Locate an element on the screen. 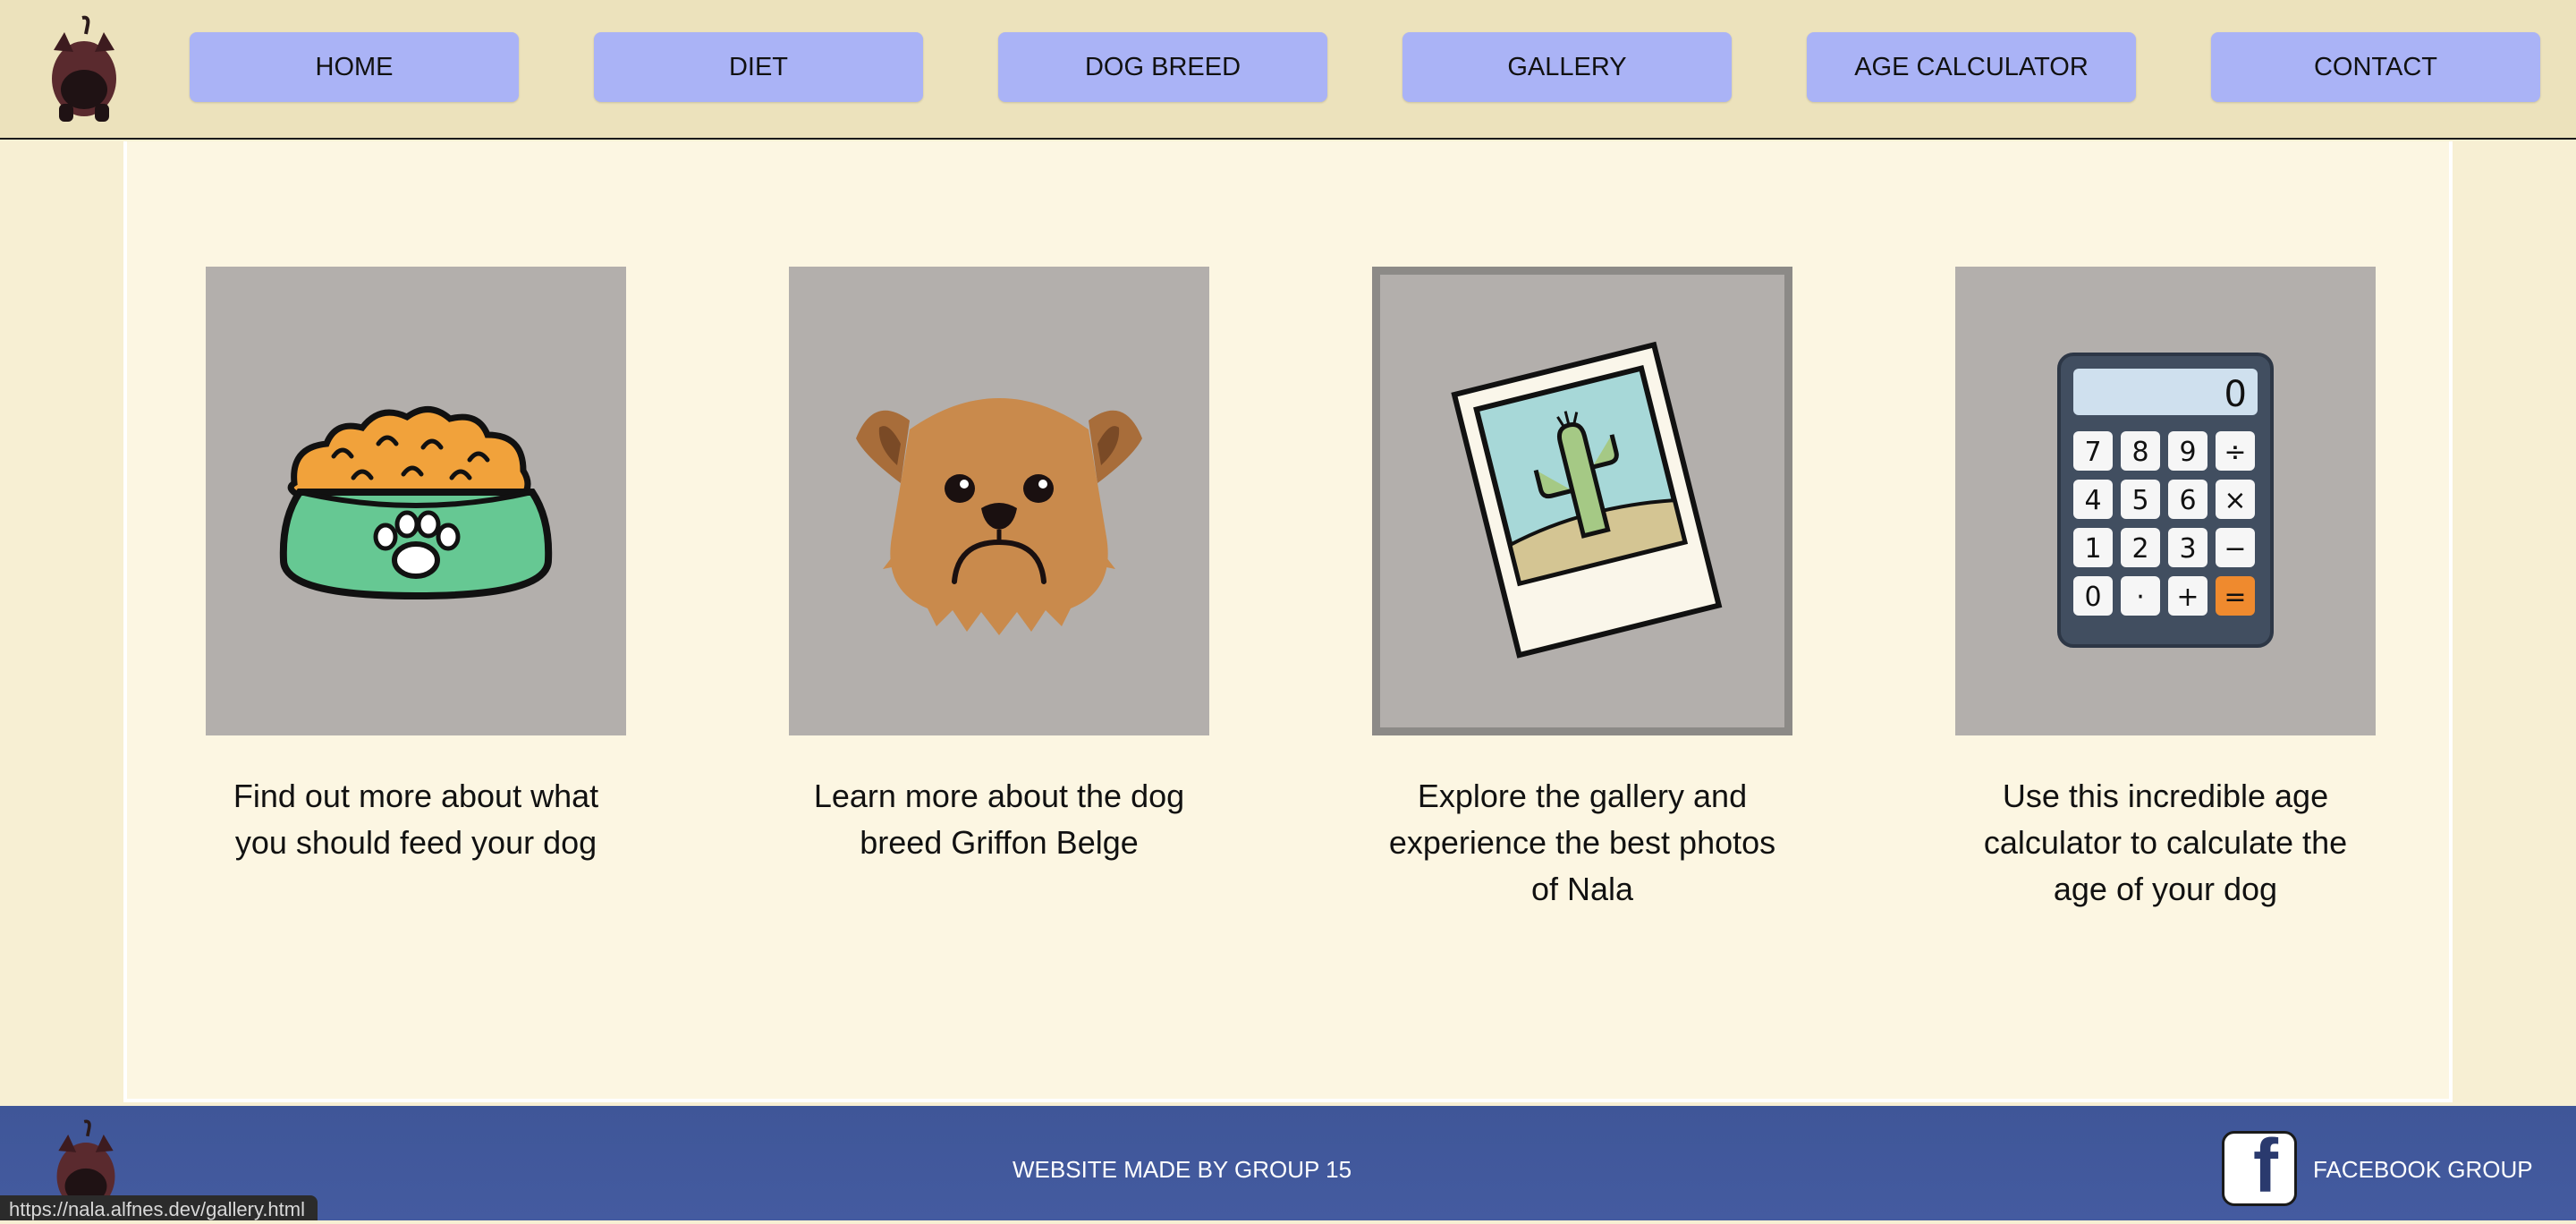 The height and width of the screenshot is (1224, 2576). calculator-key-label: 7 is located at coordinates (2092, 452).